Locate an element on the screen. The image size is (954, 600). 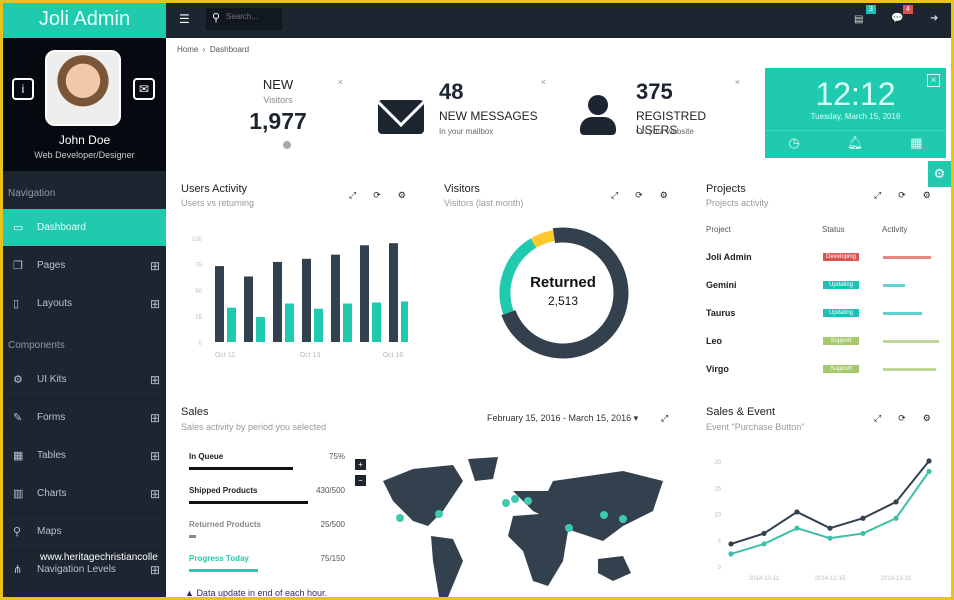
project-name: Joli Admin is located at coordinates (729, 257).